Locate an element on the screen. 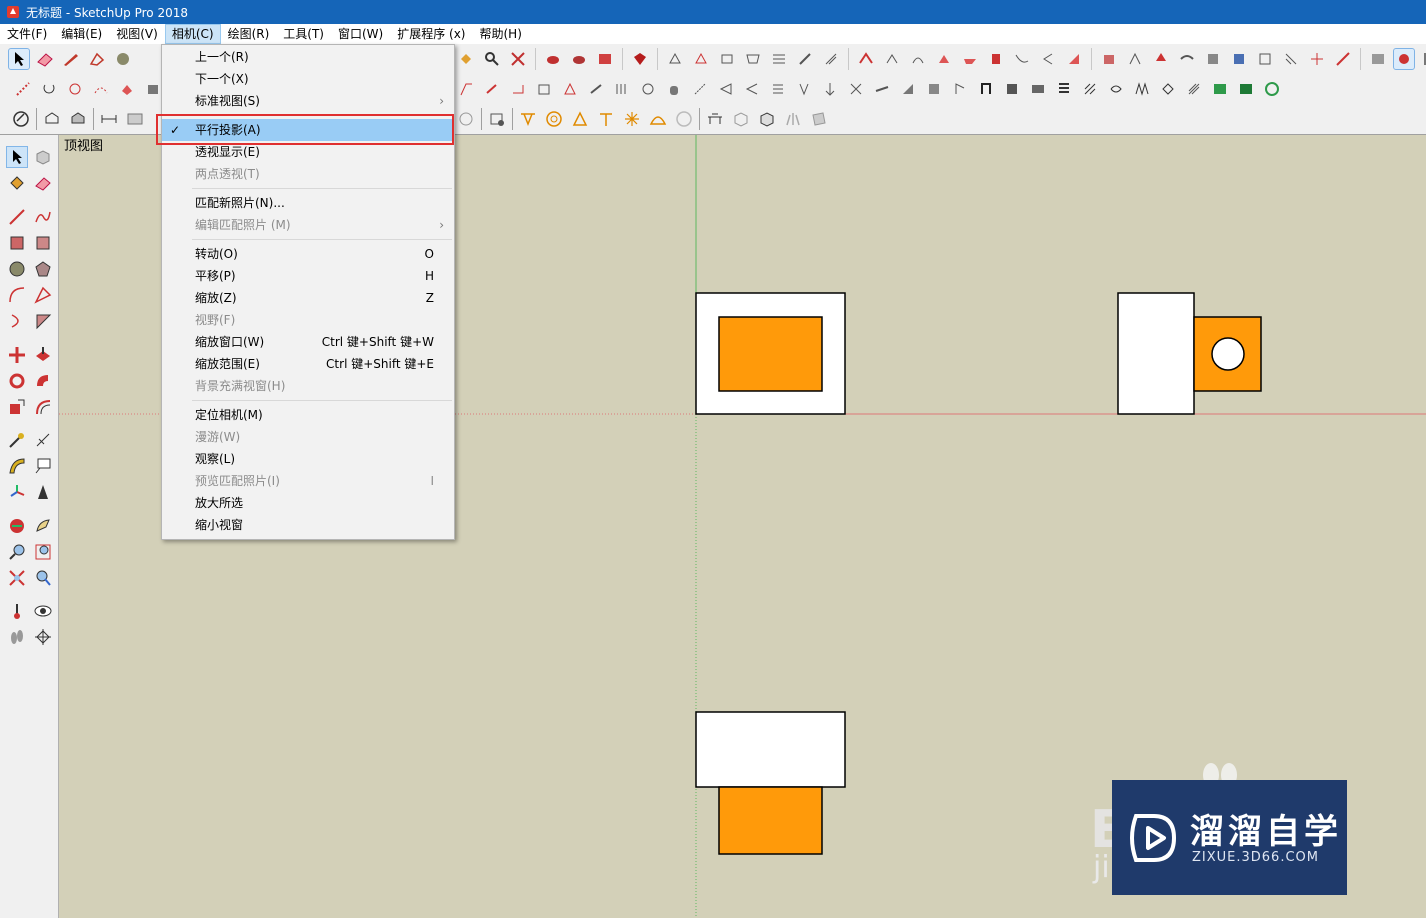 Image resolution: width=1426 pixels, height=918 pixels. menu-item-pan: 平移(P) H is located at coordinates (308, 276).